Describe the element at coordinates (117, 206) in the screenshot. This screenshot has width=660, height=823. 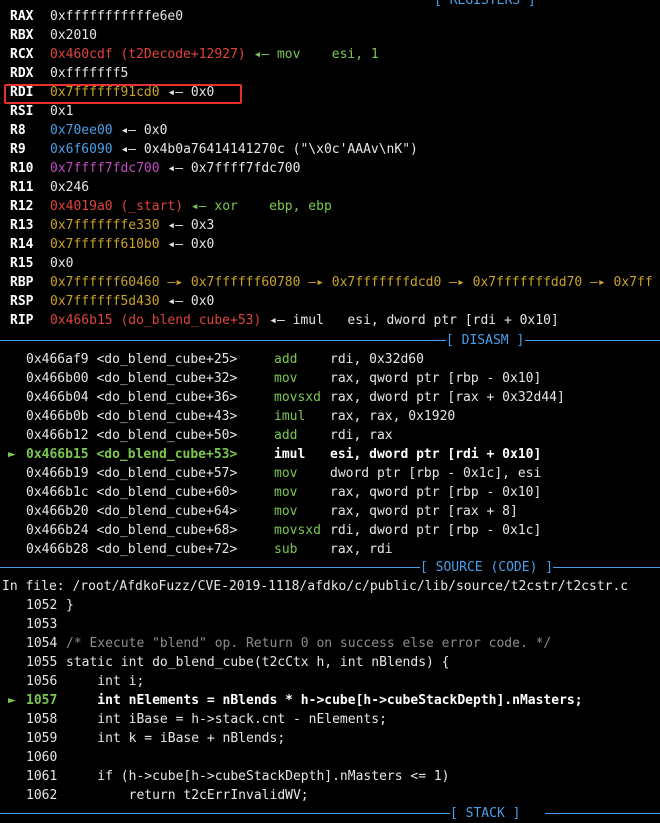
I see `register-address: 0x4019a0 (_start)` at that location.